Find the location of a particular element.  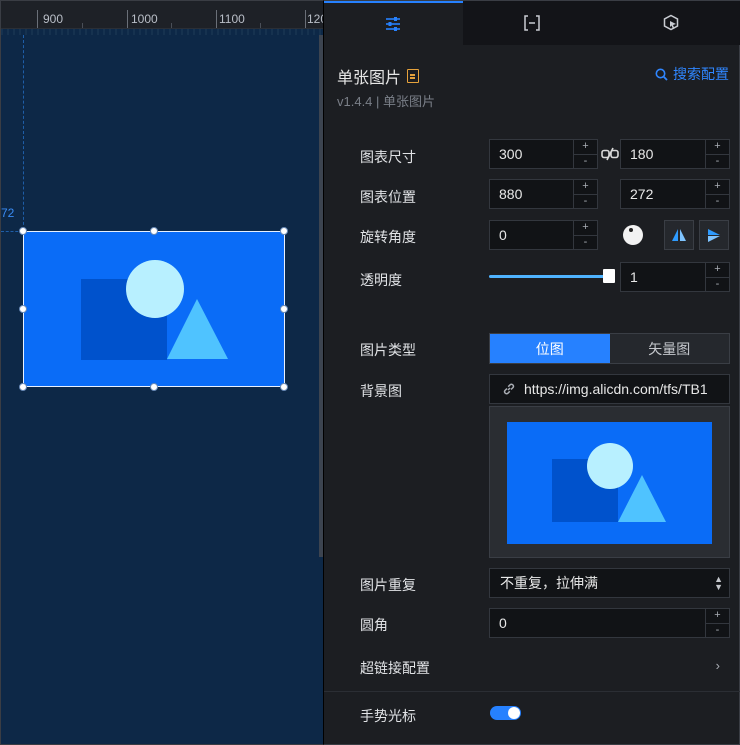

opacity-input: 1 + - is located at coordinates (675, 277).